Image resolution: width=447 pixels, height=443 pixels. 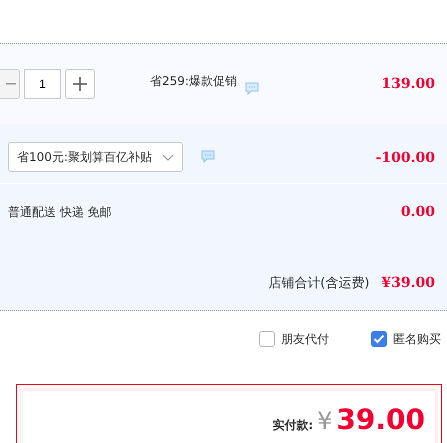 I want to click on discount-dropdown: 省100元:聚划算百亿补贴, so click(x=95, y=157).